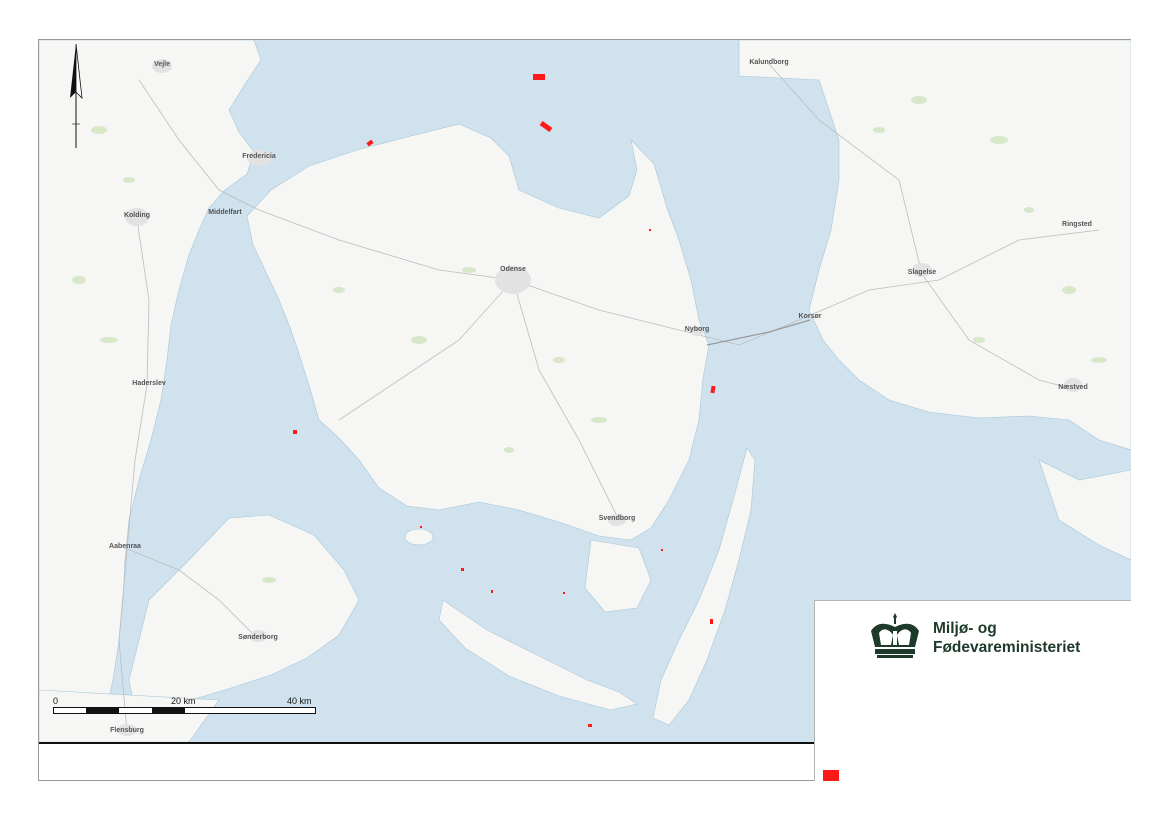 This screenshot has height=827, width=1169. What do you see at coordinates (810, 316) in the screenshot?
I see `place-label-korsør: Korsør` at bounding box center [810, 316].